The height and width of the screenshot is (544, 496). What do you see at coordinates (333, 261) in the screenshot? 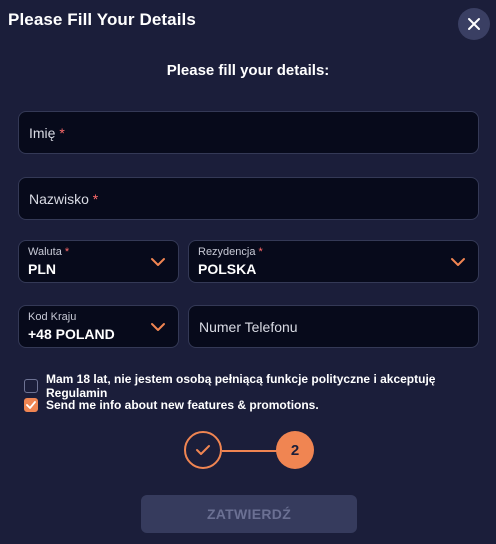
I see `residence-select: Rezydencja * POLSKA` at bounding box center [333, 261].